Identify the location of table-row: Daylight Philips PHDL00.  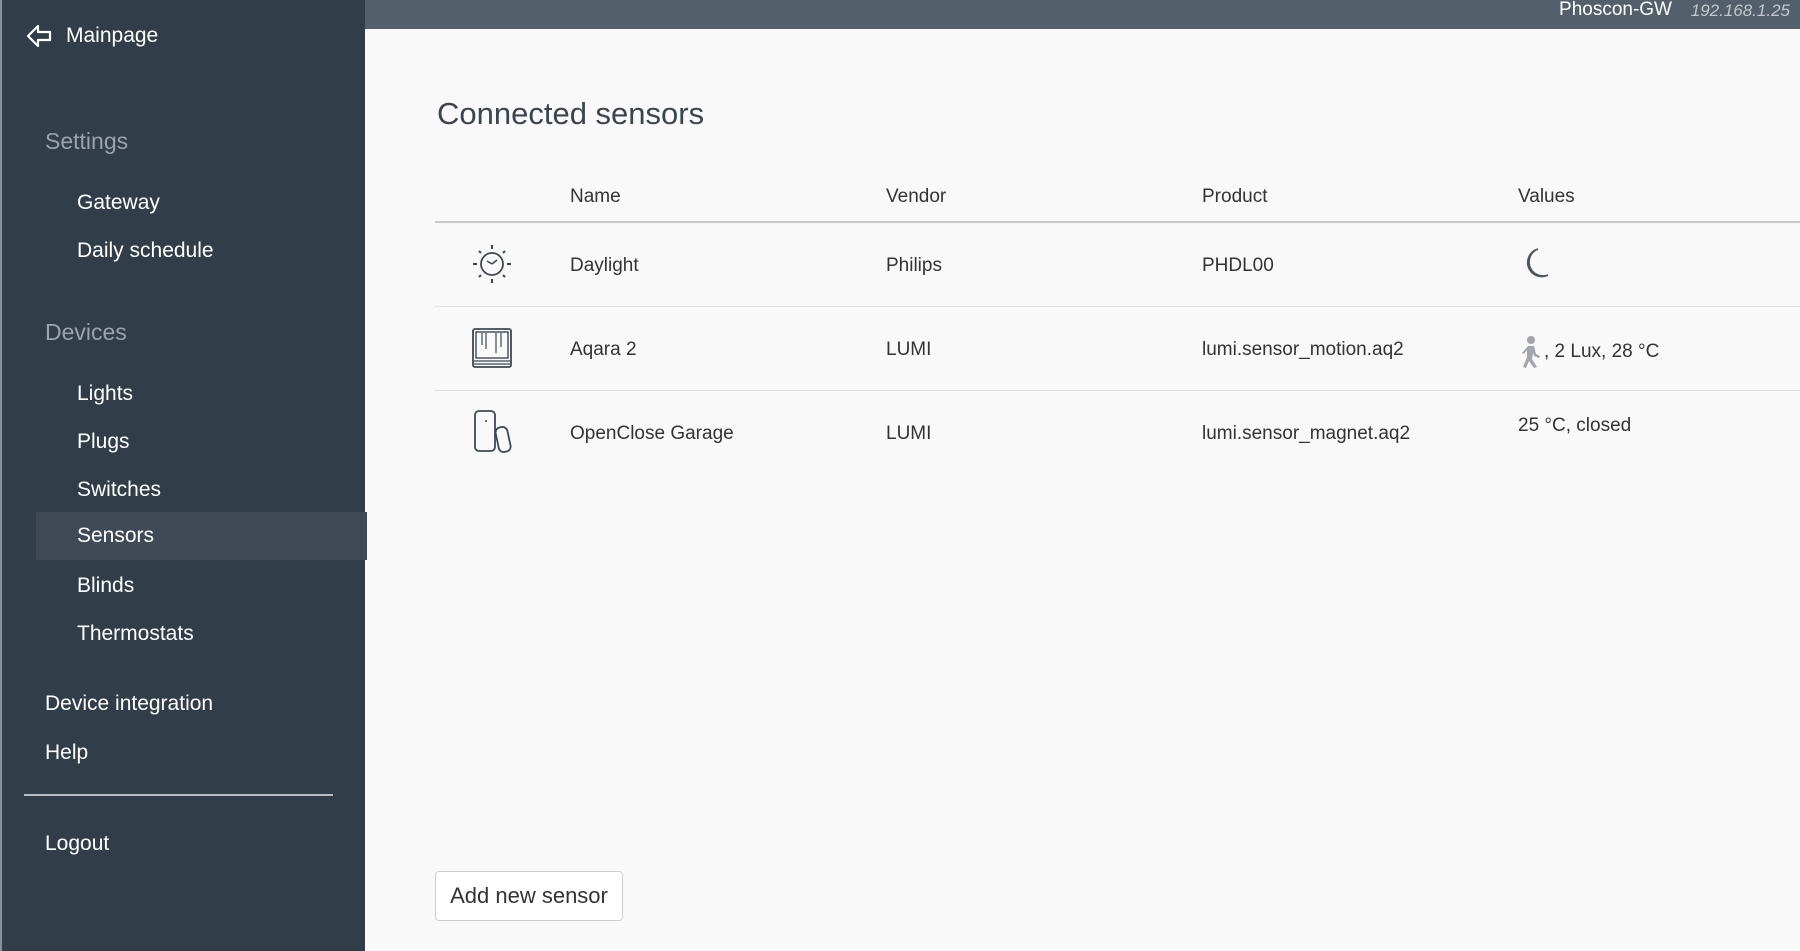
(1117, 265).